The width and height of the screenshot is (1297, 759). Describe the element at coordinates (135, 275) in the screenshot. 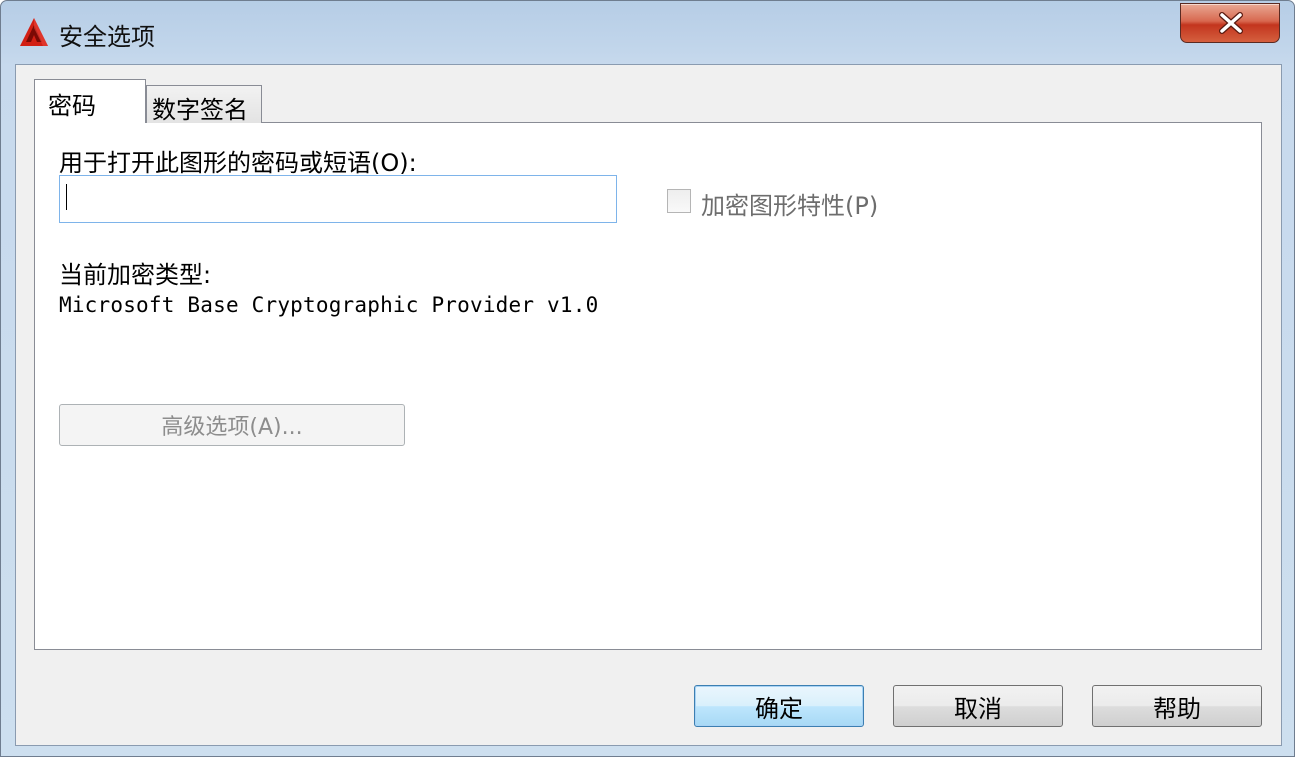

I see `encryption-type-label: 当前加密类型:` at that location.